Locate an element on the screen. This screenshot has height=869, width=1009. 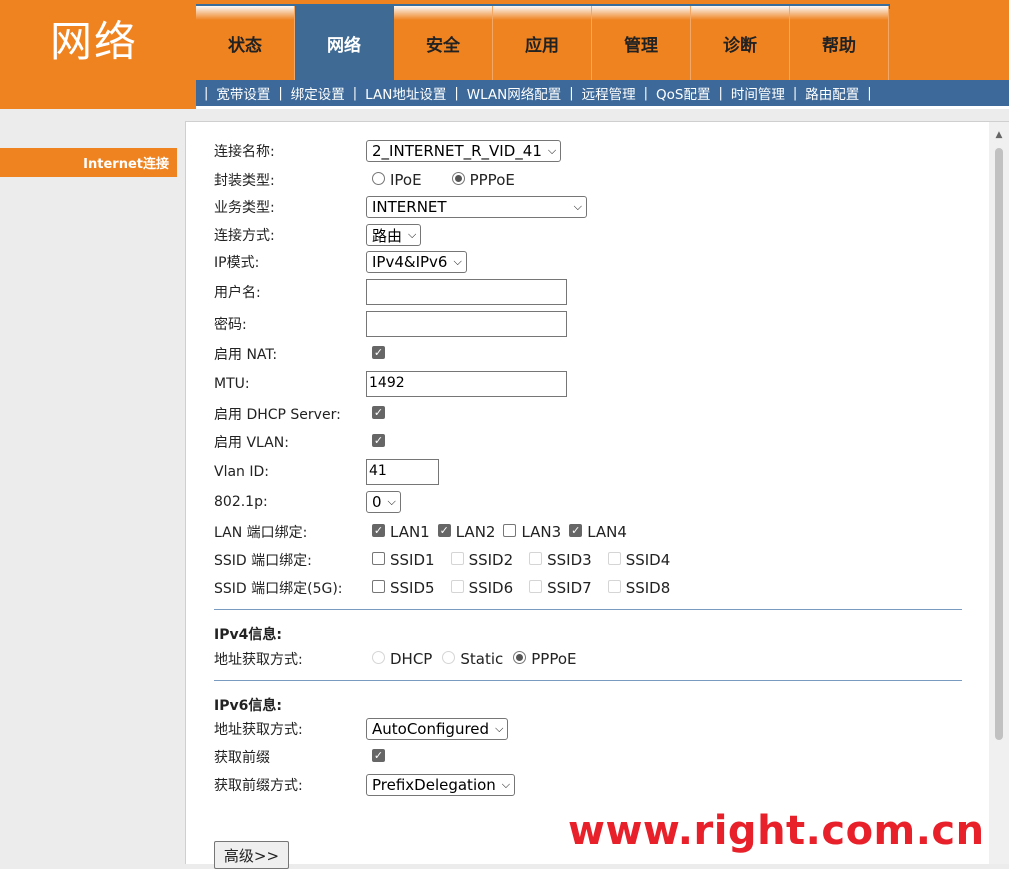
redaction-blur is located at coordinates (601, 425).